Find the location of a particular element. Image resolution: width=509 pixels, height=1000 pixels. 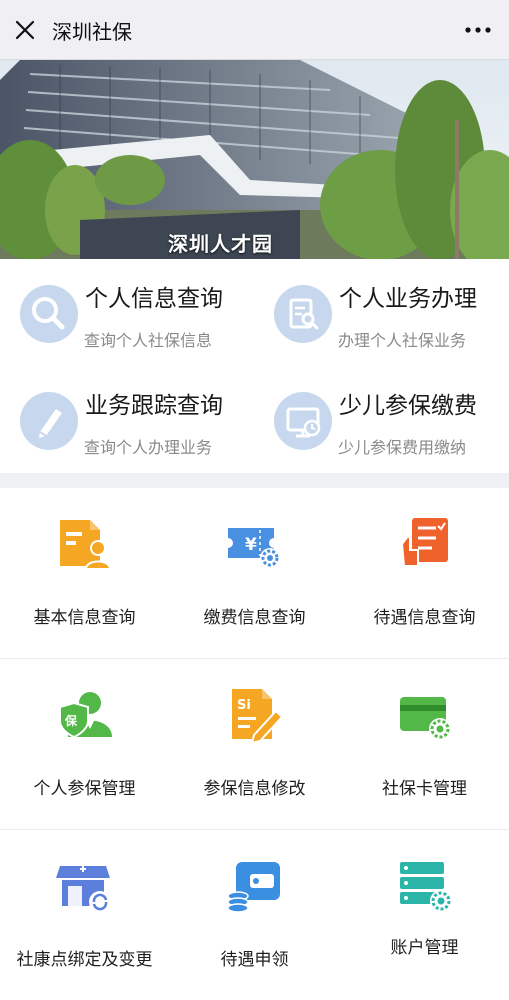

checklist-hand-icon is located at coordinates (425, 544).